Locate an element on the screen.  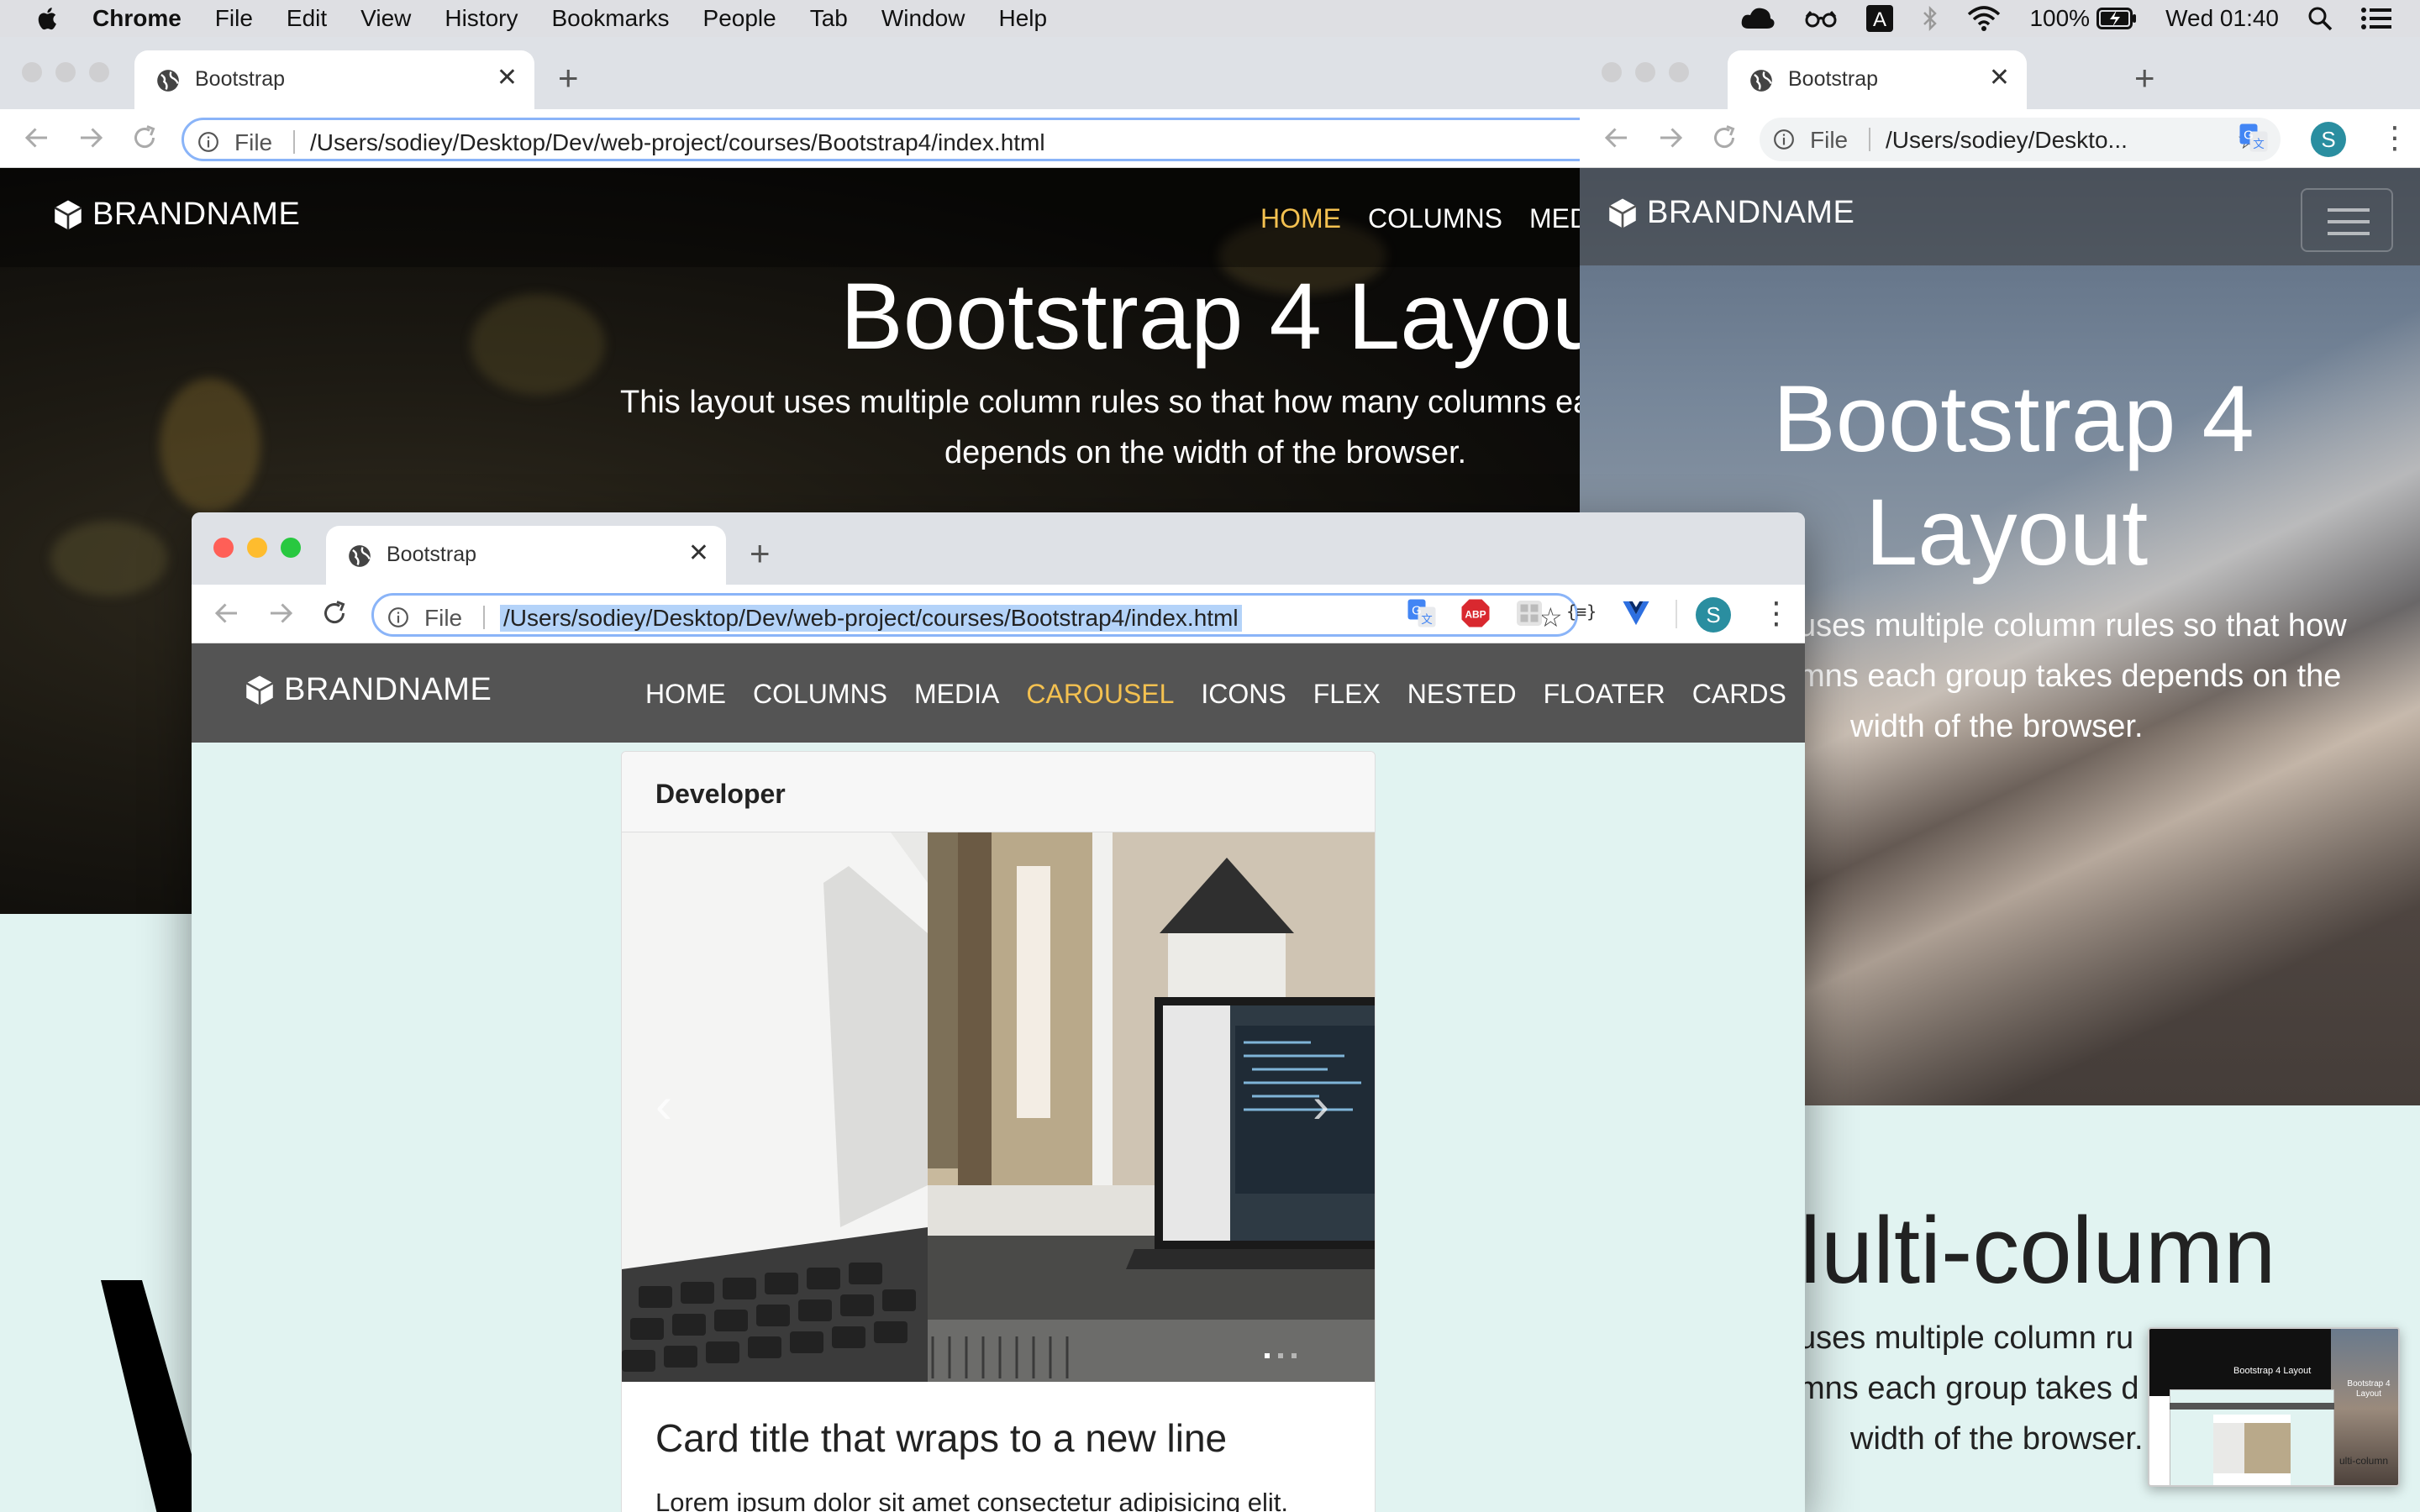
nav-cards: CARDS is located at coordinates (1739, 694).